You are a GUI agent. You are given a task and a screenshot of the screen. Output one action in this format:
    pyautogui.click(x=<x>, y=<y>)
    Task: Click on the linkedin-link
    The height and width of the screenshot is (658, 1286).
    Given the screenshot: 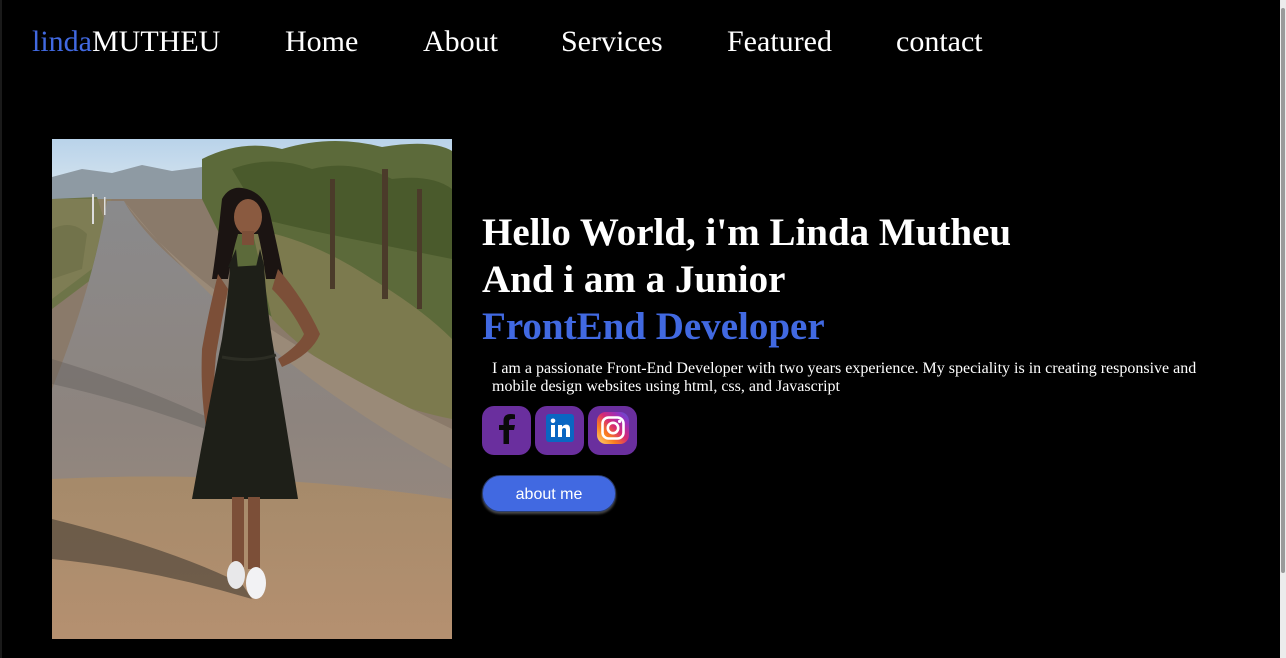 What is the action you would take?
    pyautogui.click(x=559, y=430)
    